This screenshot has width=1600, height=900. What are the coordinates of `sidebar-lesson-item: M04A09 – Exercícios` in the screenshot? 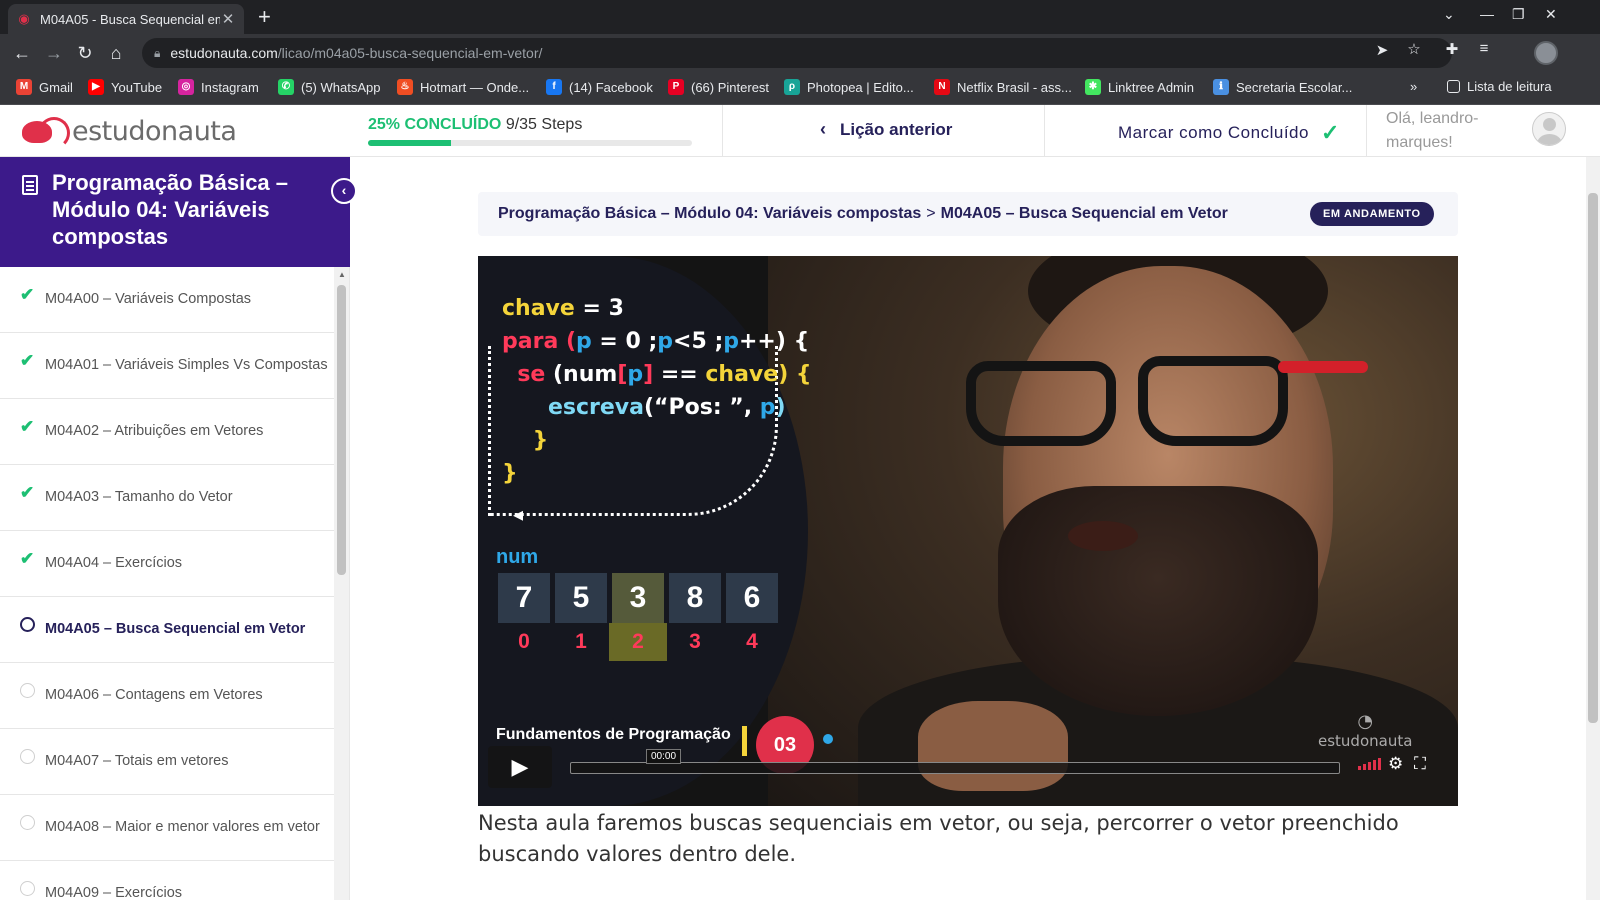 It's located at (167, 880).